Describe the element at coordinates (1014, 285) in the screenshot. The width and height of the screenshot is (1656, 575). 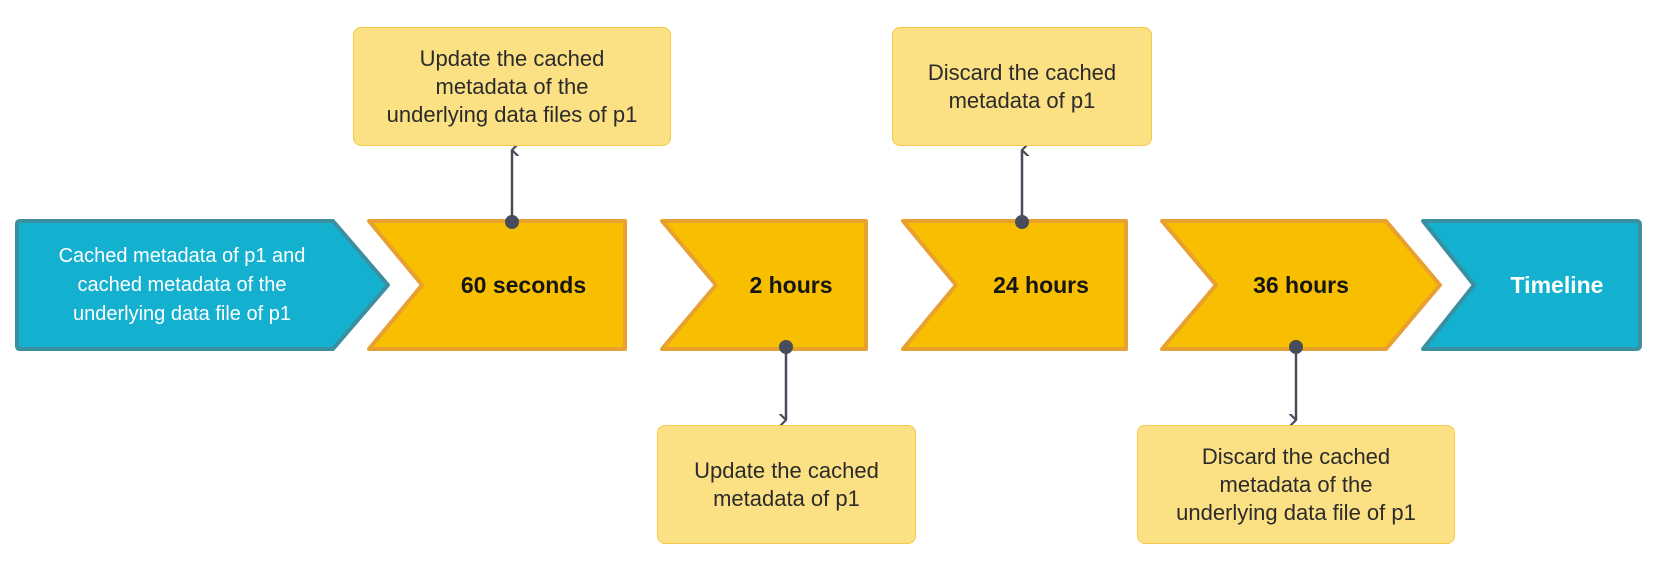
I see `step-24-hours-shape` at that location.